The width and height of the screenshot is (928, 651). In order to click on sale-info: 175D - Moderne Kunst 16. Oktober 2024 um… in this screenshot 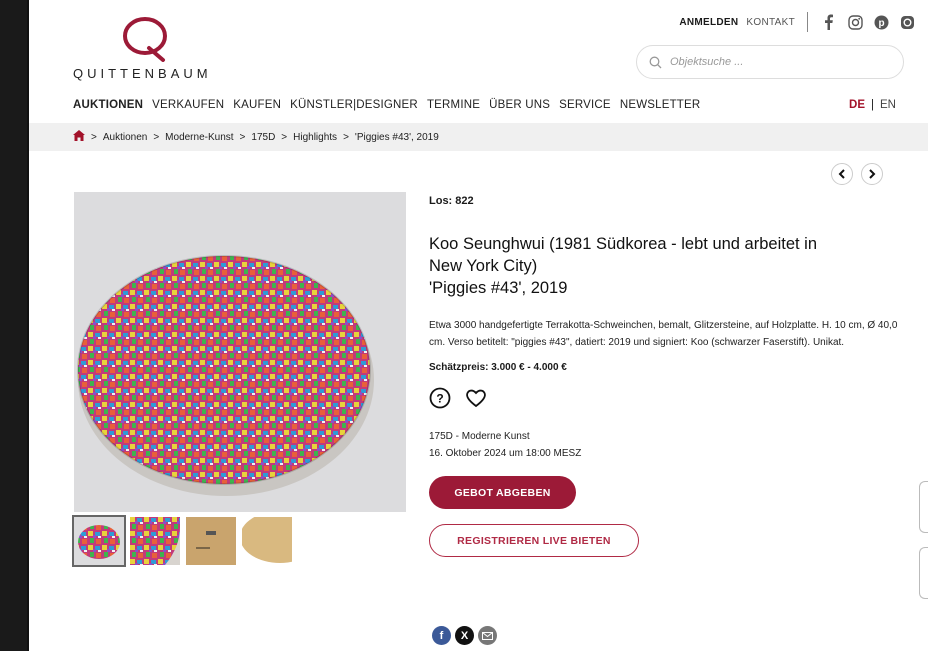, I will do `click(664, 445)`.